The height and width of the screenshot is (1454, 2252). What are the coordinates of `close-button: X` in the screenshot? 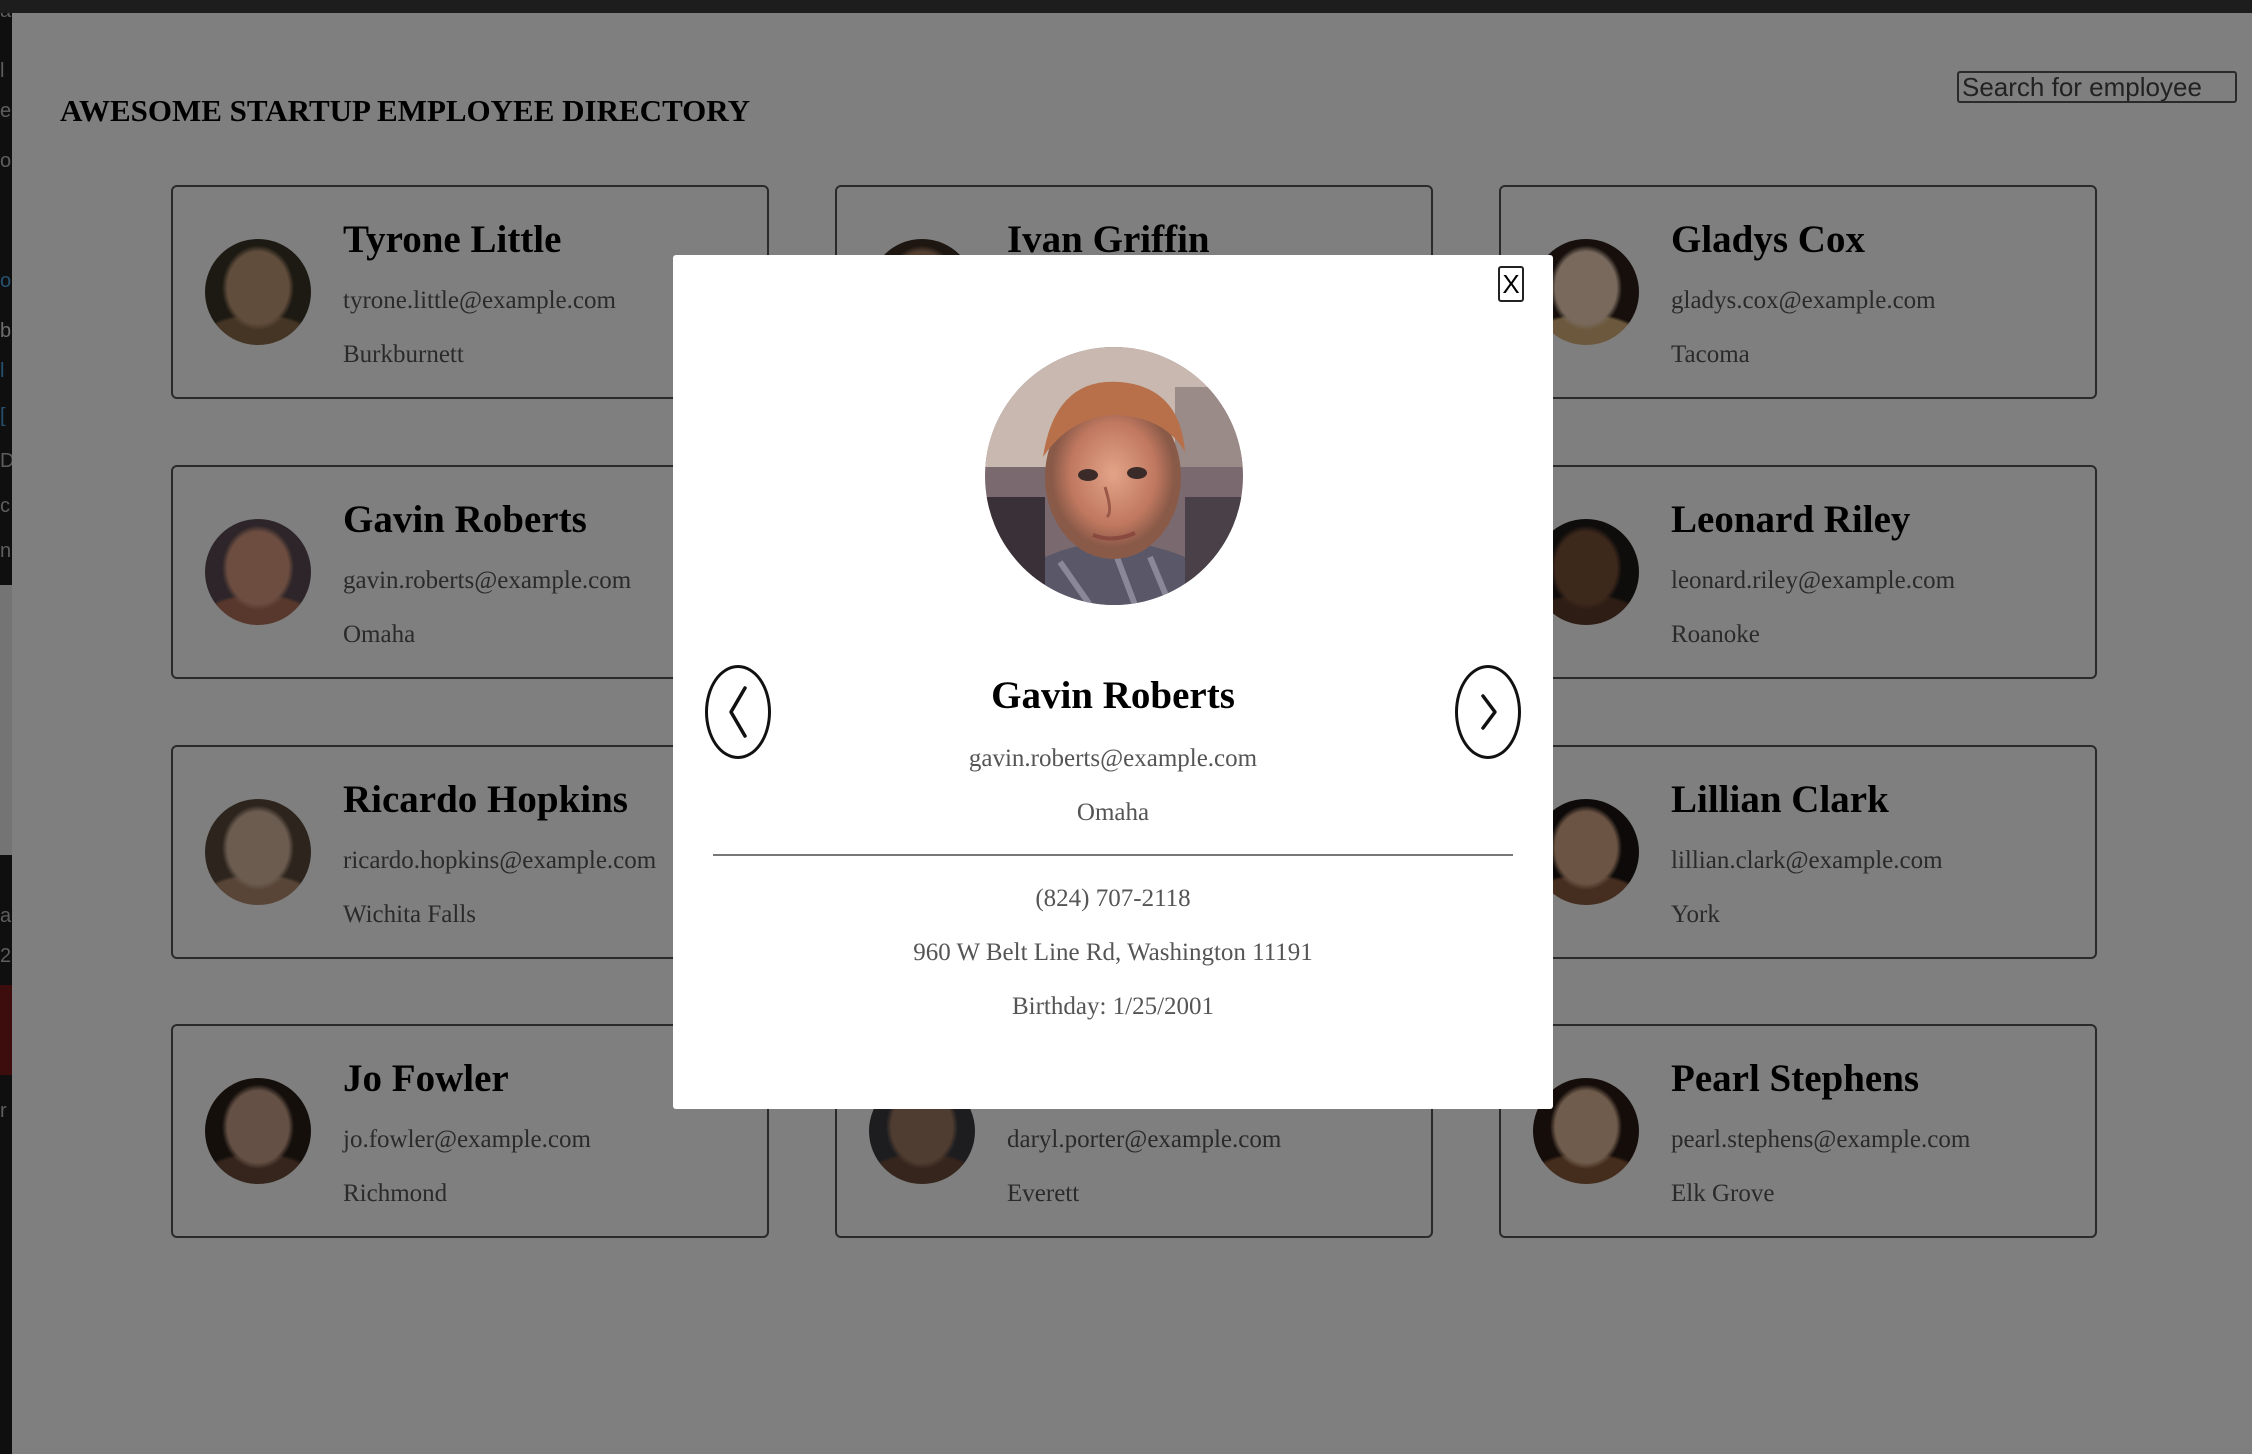 It's located at (1511, 284).